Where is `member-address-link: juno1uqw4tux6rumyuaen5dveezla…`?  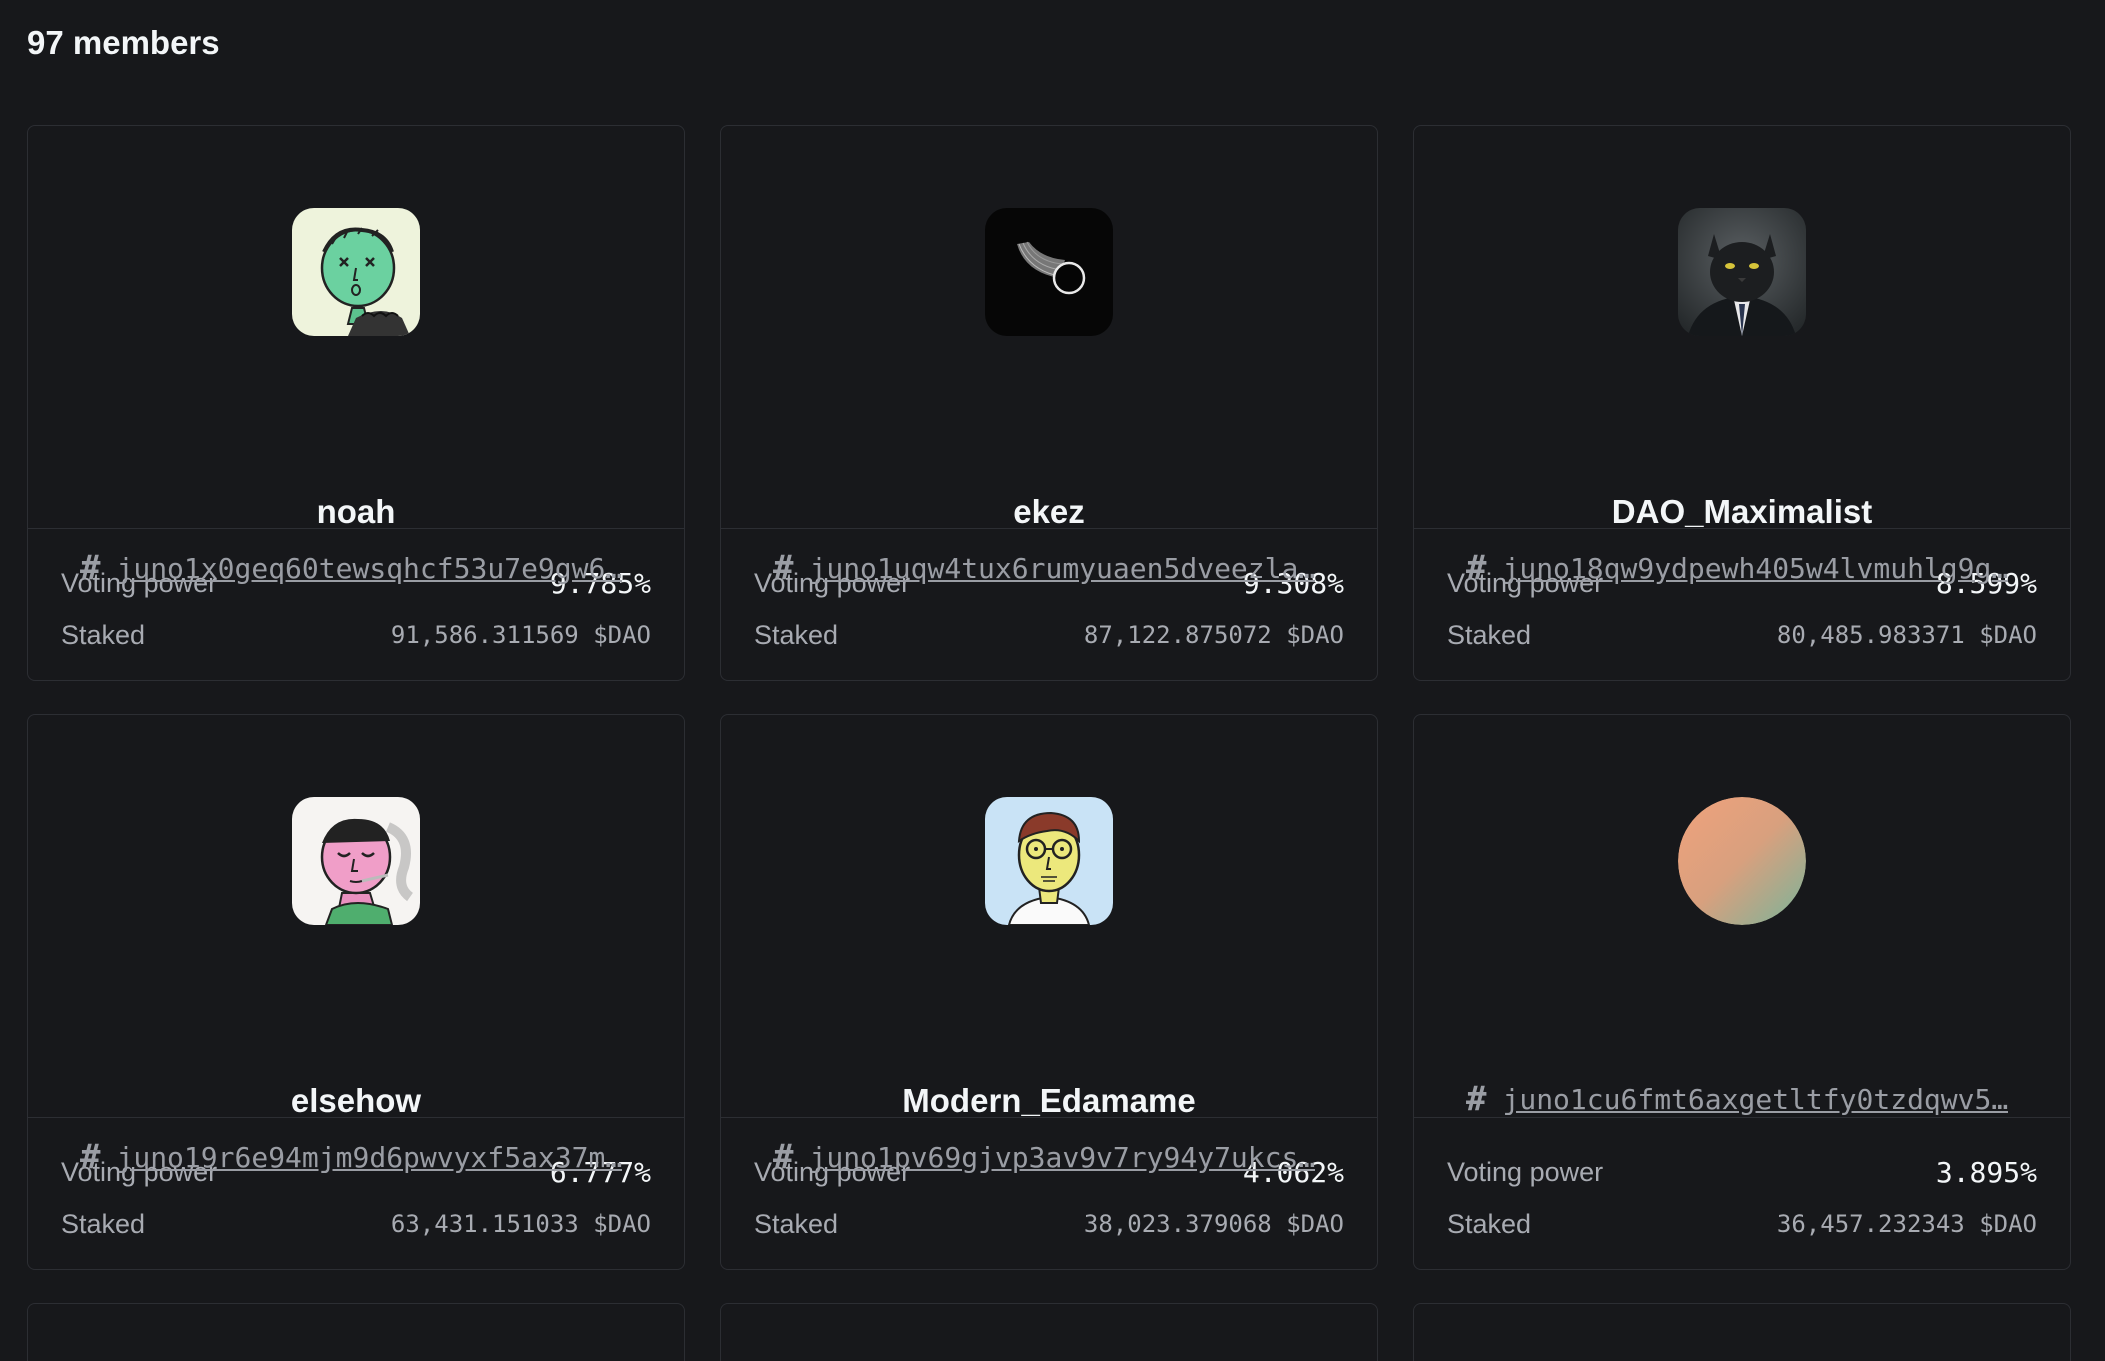
member-address-link: juno1uqw4tux6rumyuaen5dveezla… is located at coordinates (1062, 568).